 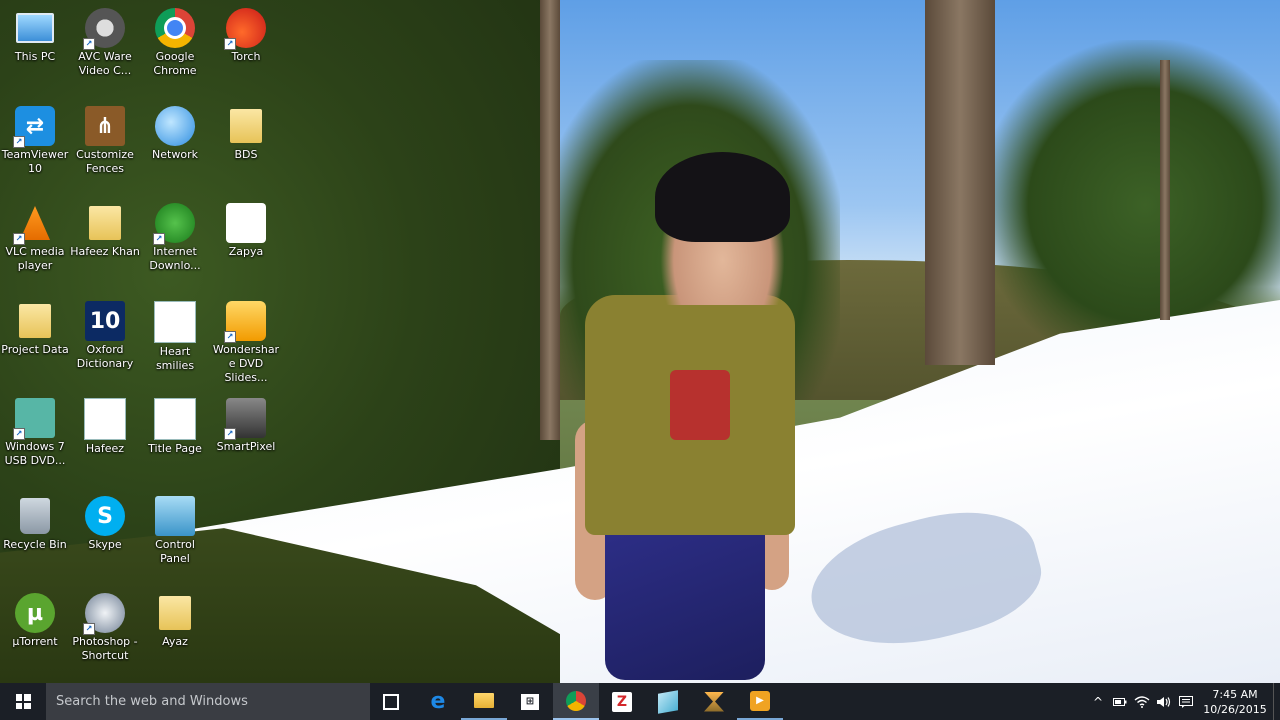 I want to click on control-panel-icon, so click(x=175, y=516).